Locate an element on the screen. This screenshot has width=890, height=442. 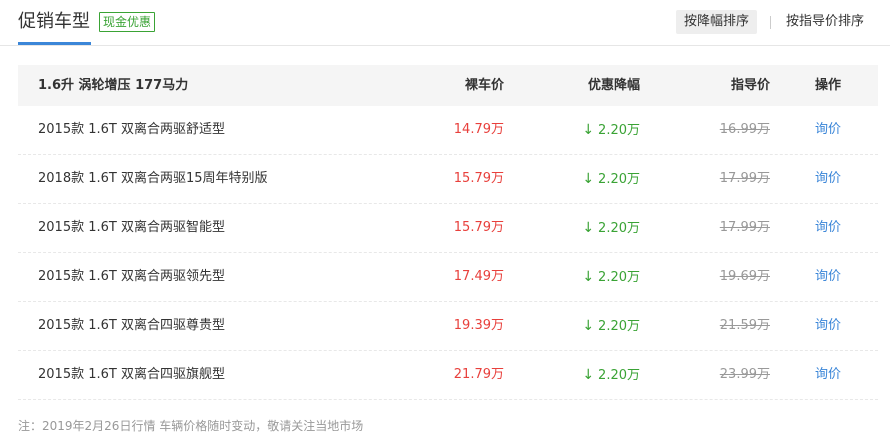
car-model-name: 2018款 1.6T 双离合两驱15周年特别版 is located at coordinates (153, 179).